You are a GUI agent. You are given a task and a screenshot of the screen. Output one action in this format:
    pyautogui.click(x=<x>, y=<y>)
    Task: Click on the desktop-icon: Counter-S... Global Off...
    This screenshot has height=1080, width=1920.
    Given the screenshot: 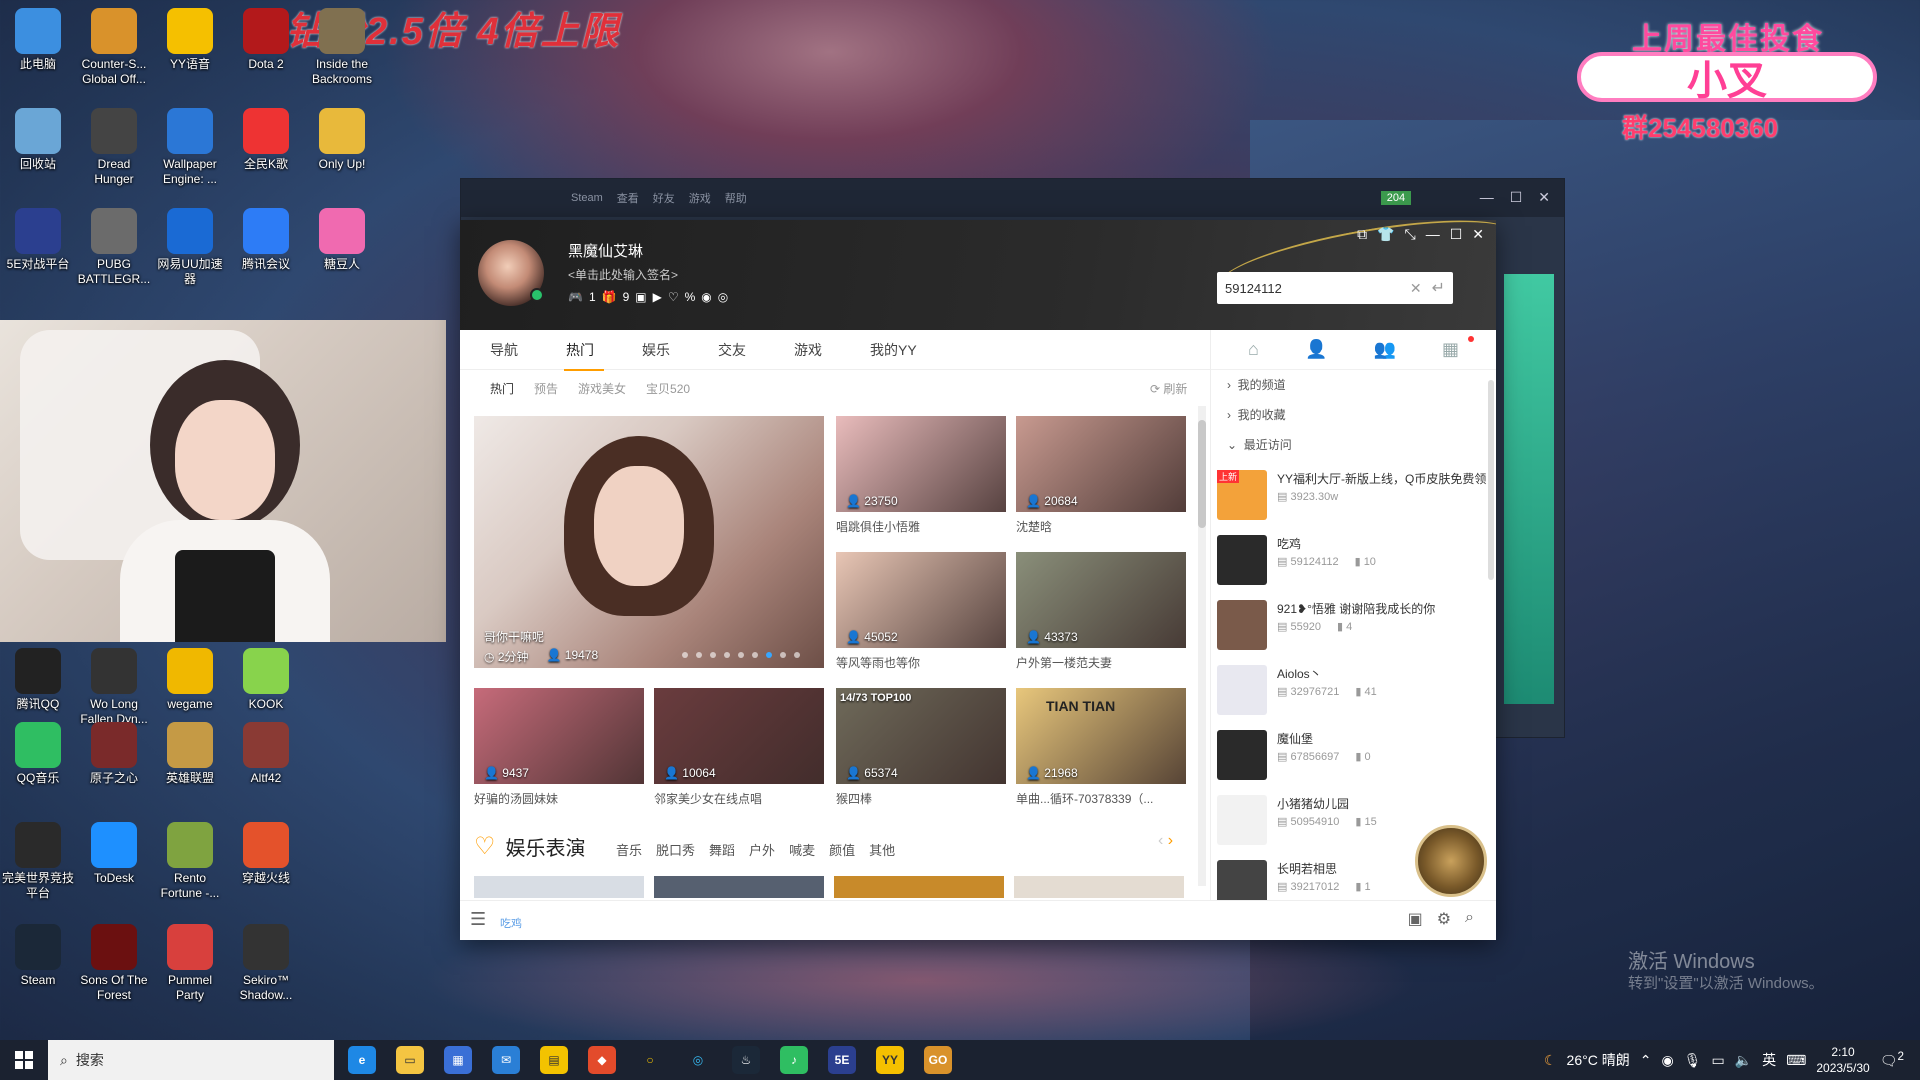 What is the action you would take?
    pyautogui.click(x=114, y=47)
    